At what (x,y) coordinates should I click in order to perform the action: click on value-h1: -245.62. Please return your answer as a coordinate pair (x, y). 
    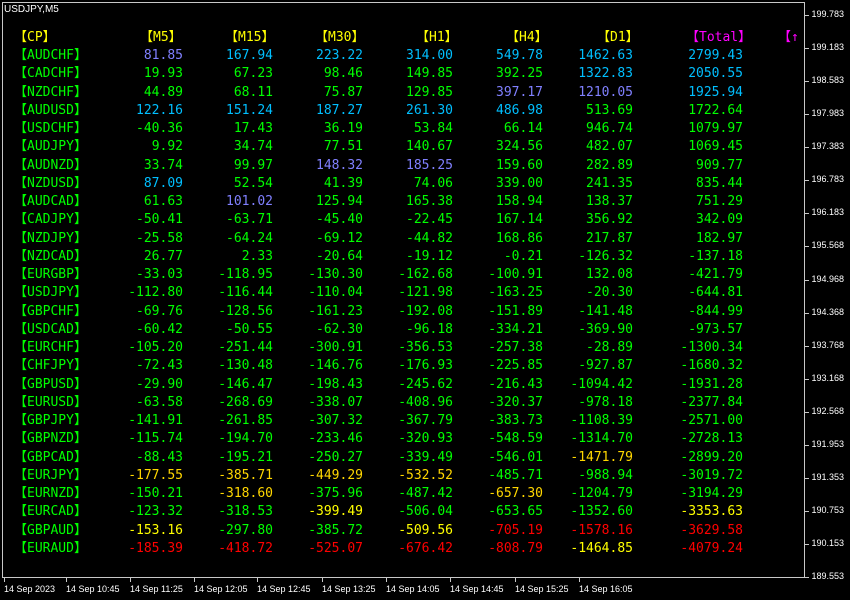
    Looking at the image, I should click on (425, 384).